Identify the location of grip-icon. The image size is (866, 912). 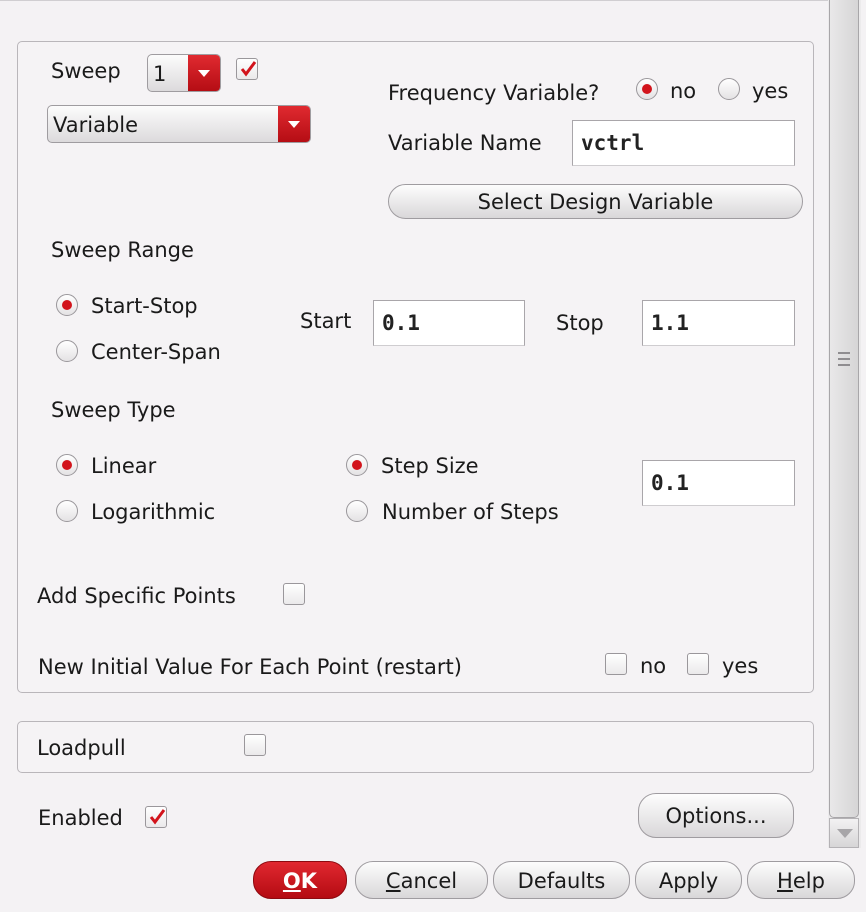
(844, 359).